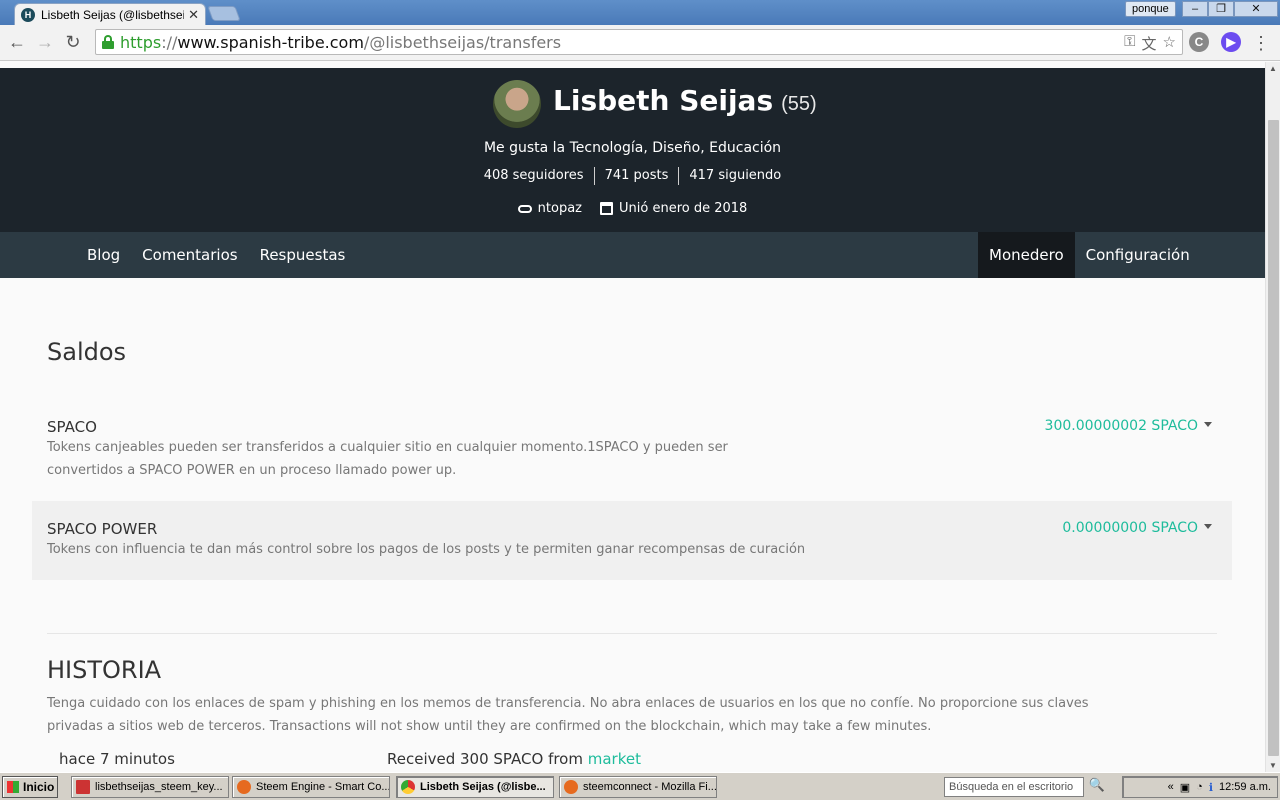 The image size is (1280, 800). Describe the element at coordinates (13, 787) in the screenshot. I see `windows-logo-icon` at that location.